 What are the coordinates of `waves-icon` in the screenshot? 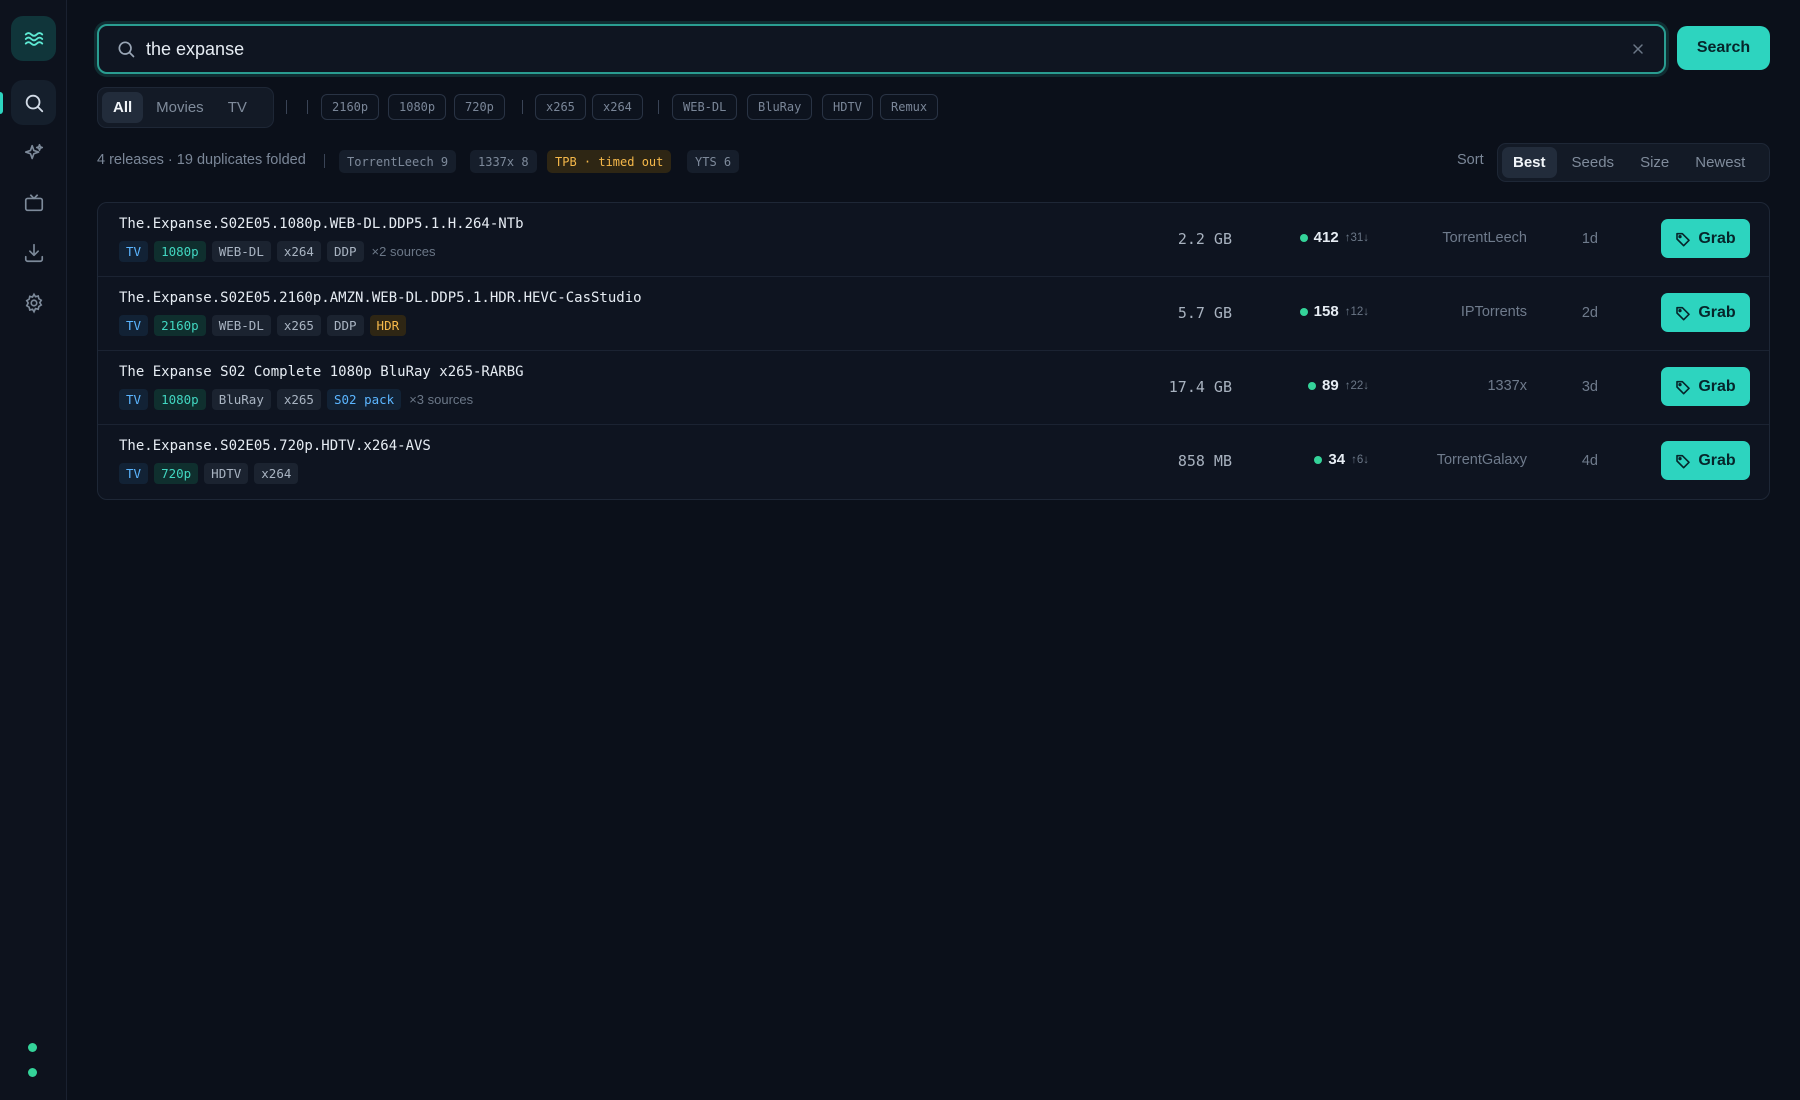 It's located at (33, 38).